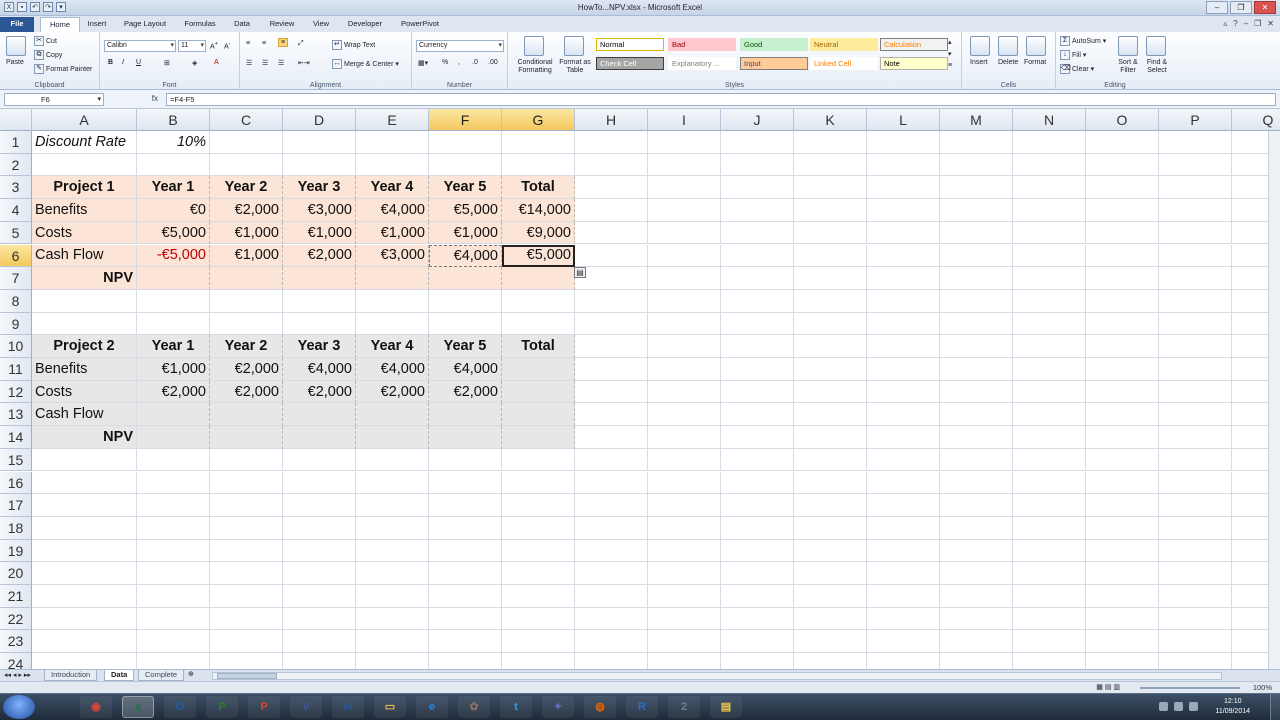 This screenshot has width=1280, height=720. Describe the element at coordinates (1122, 505) in the screenshot. I see `cell-o17` at that location.